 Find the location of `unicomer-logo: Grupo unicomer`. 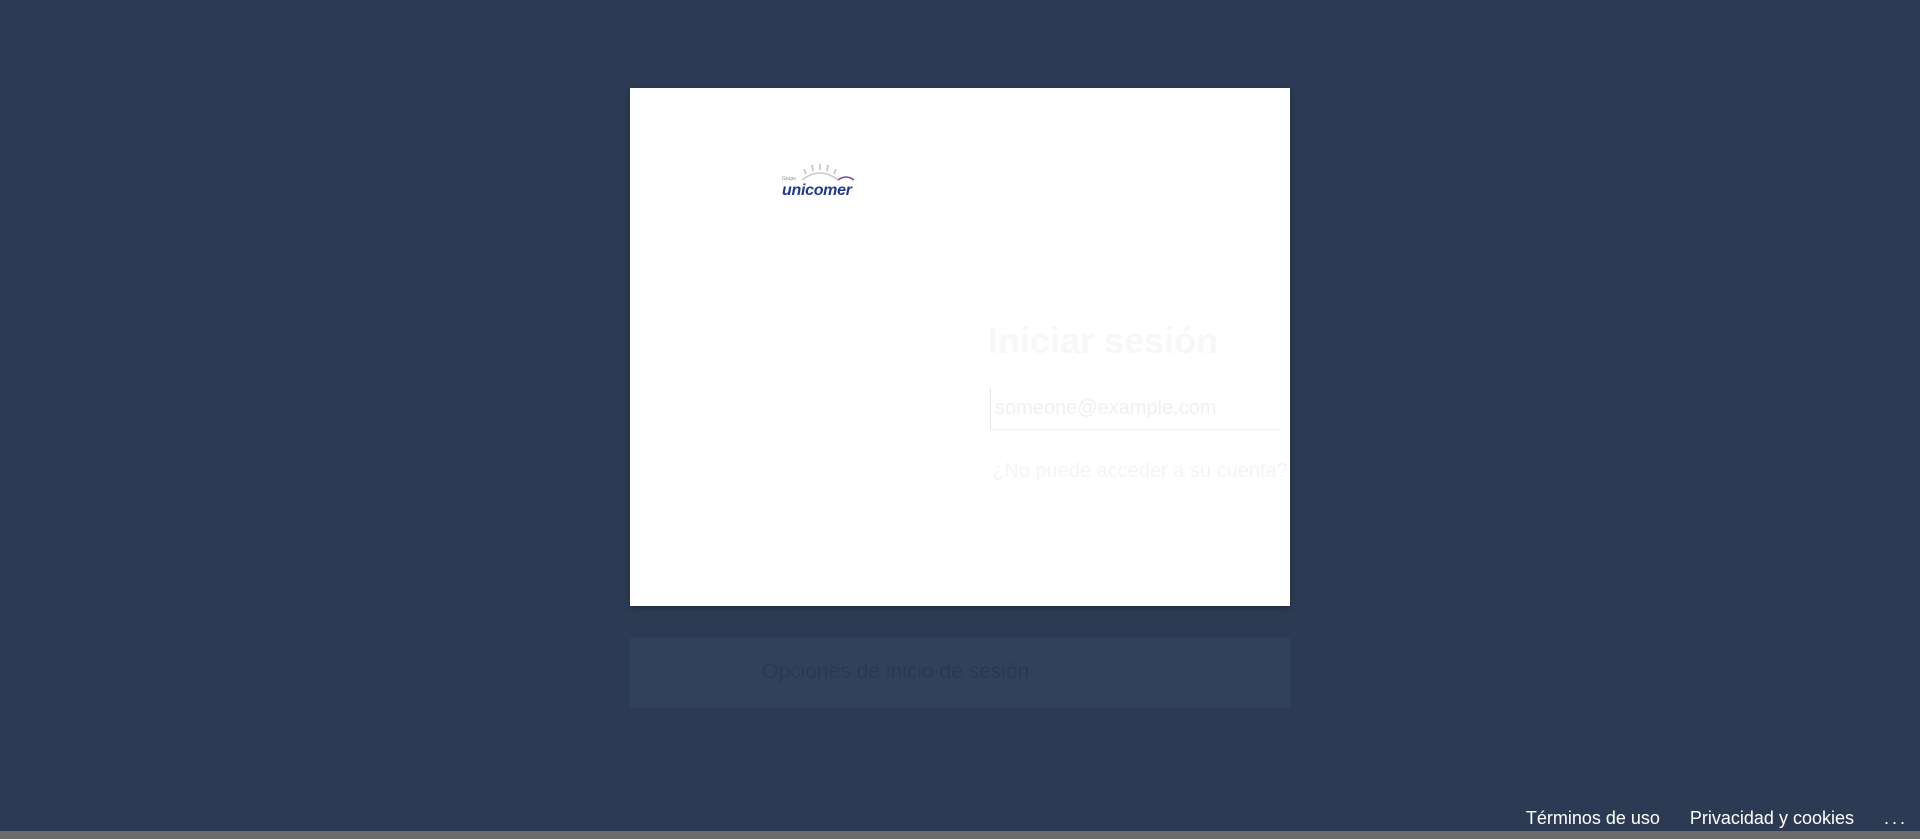

unicomer-logo: Grupo unicomer is located at coordinates (823, 182).